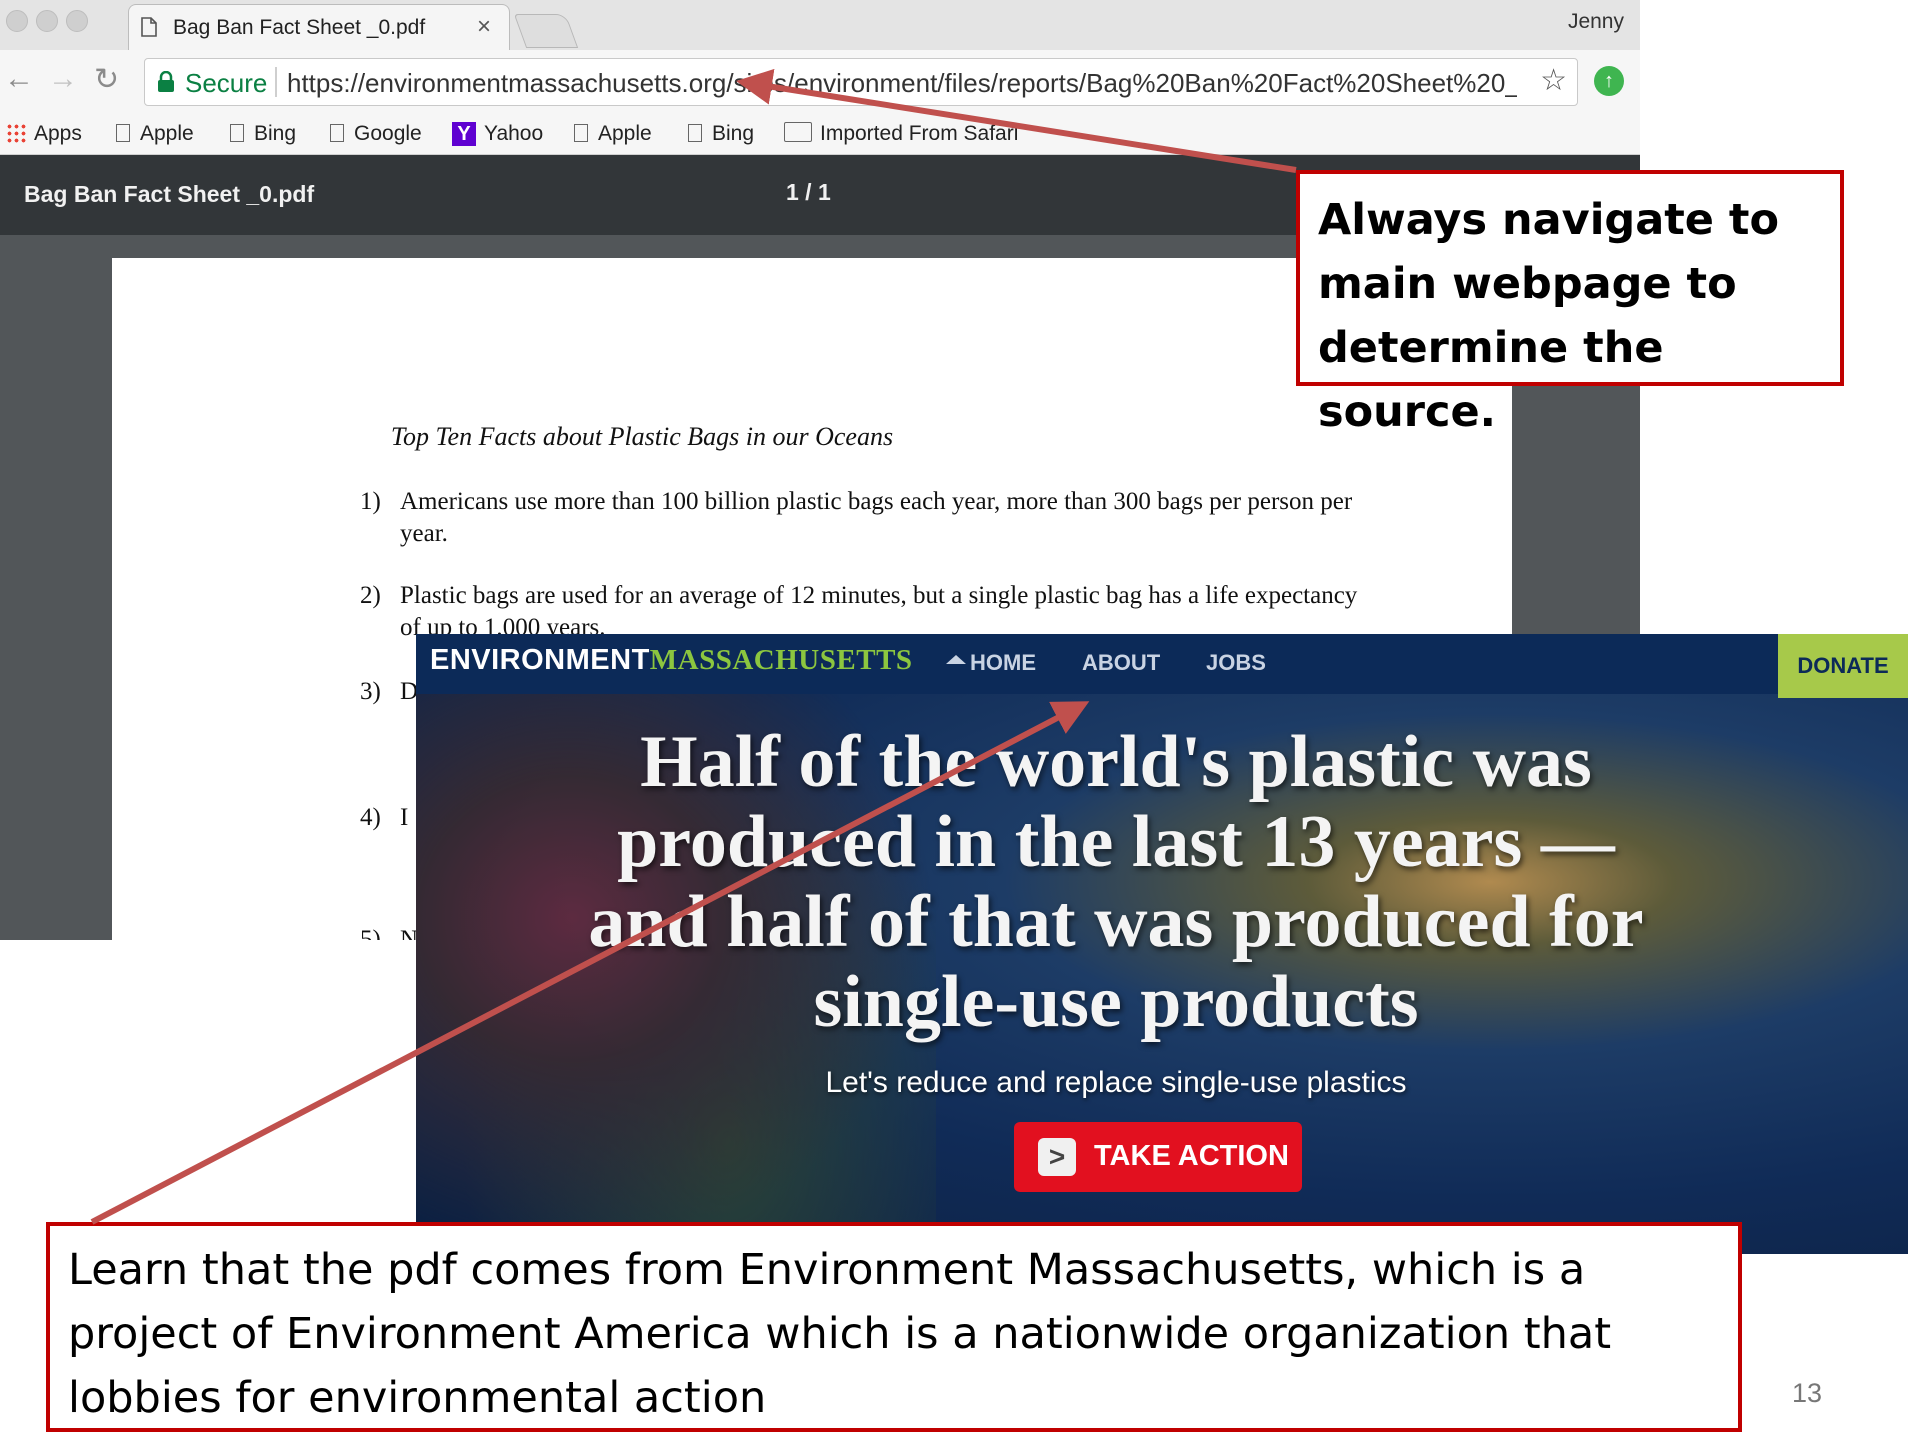 Image resolution: width=1920 pixels, height=1440 pixels. I want to click on pdf-page-indicator: 1 / 1, so click(808, 192).